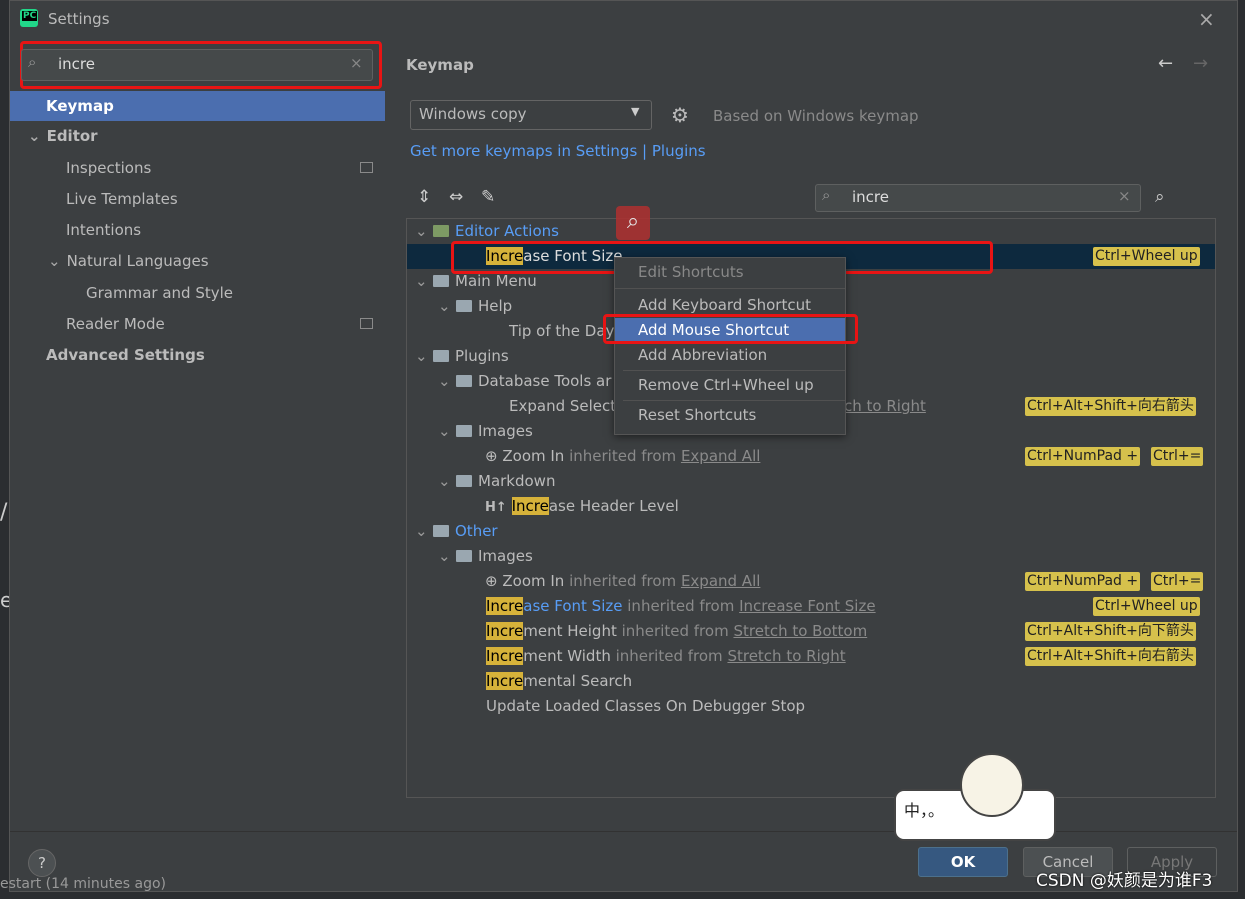 The height and width of the screenshot is (899, 1245). What do you see at coordinates (473, 114) in the screenshot?
I see `keymap-select-value: Windows copy` at bounding box center [473, 114].